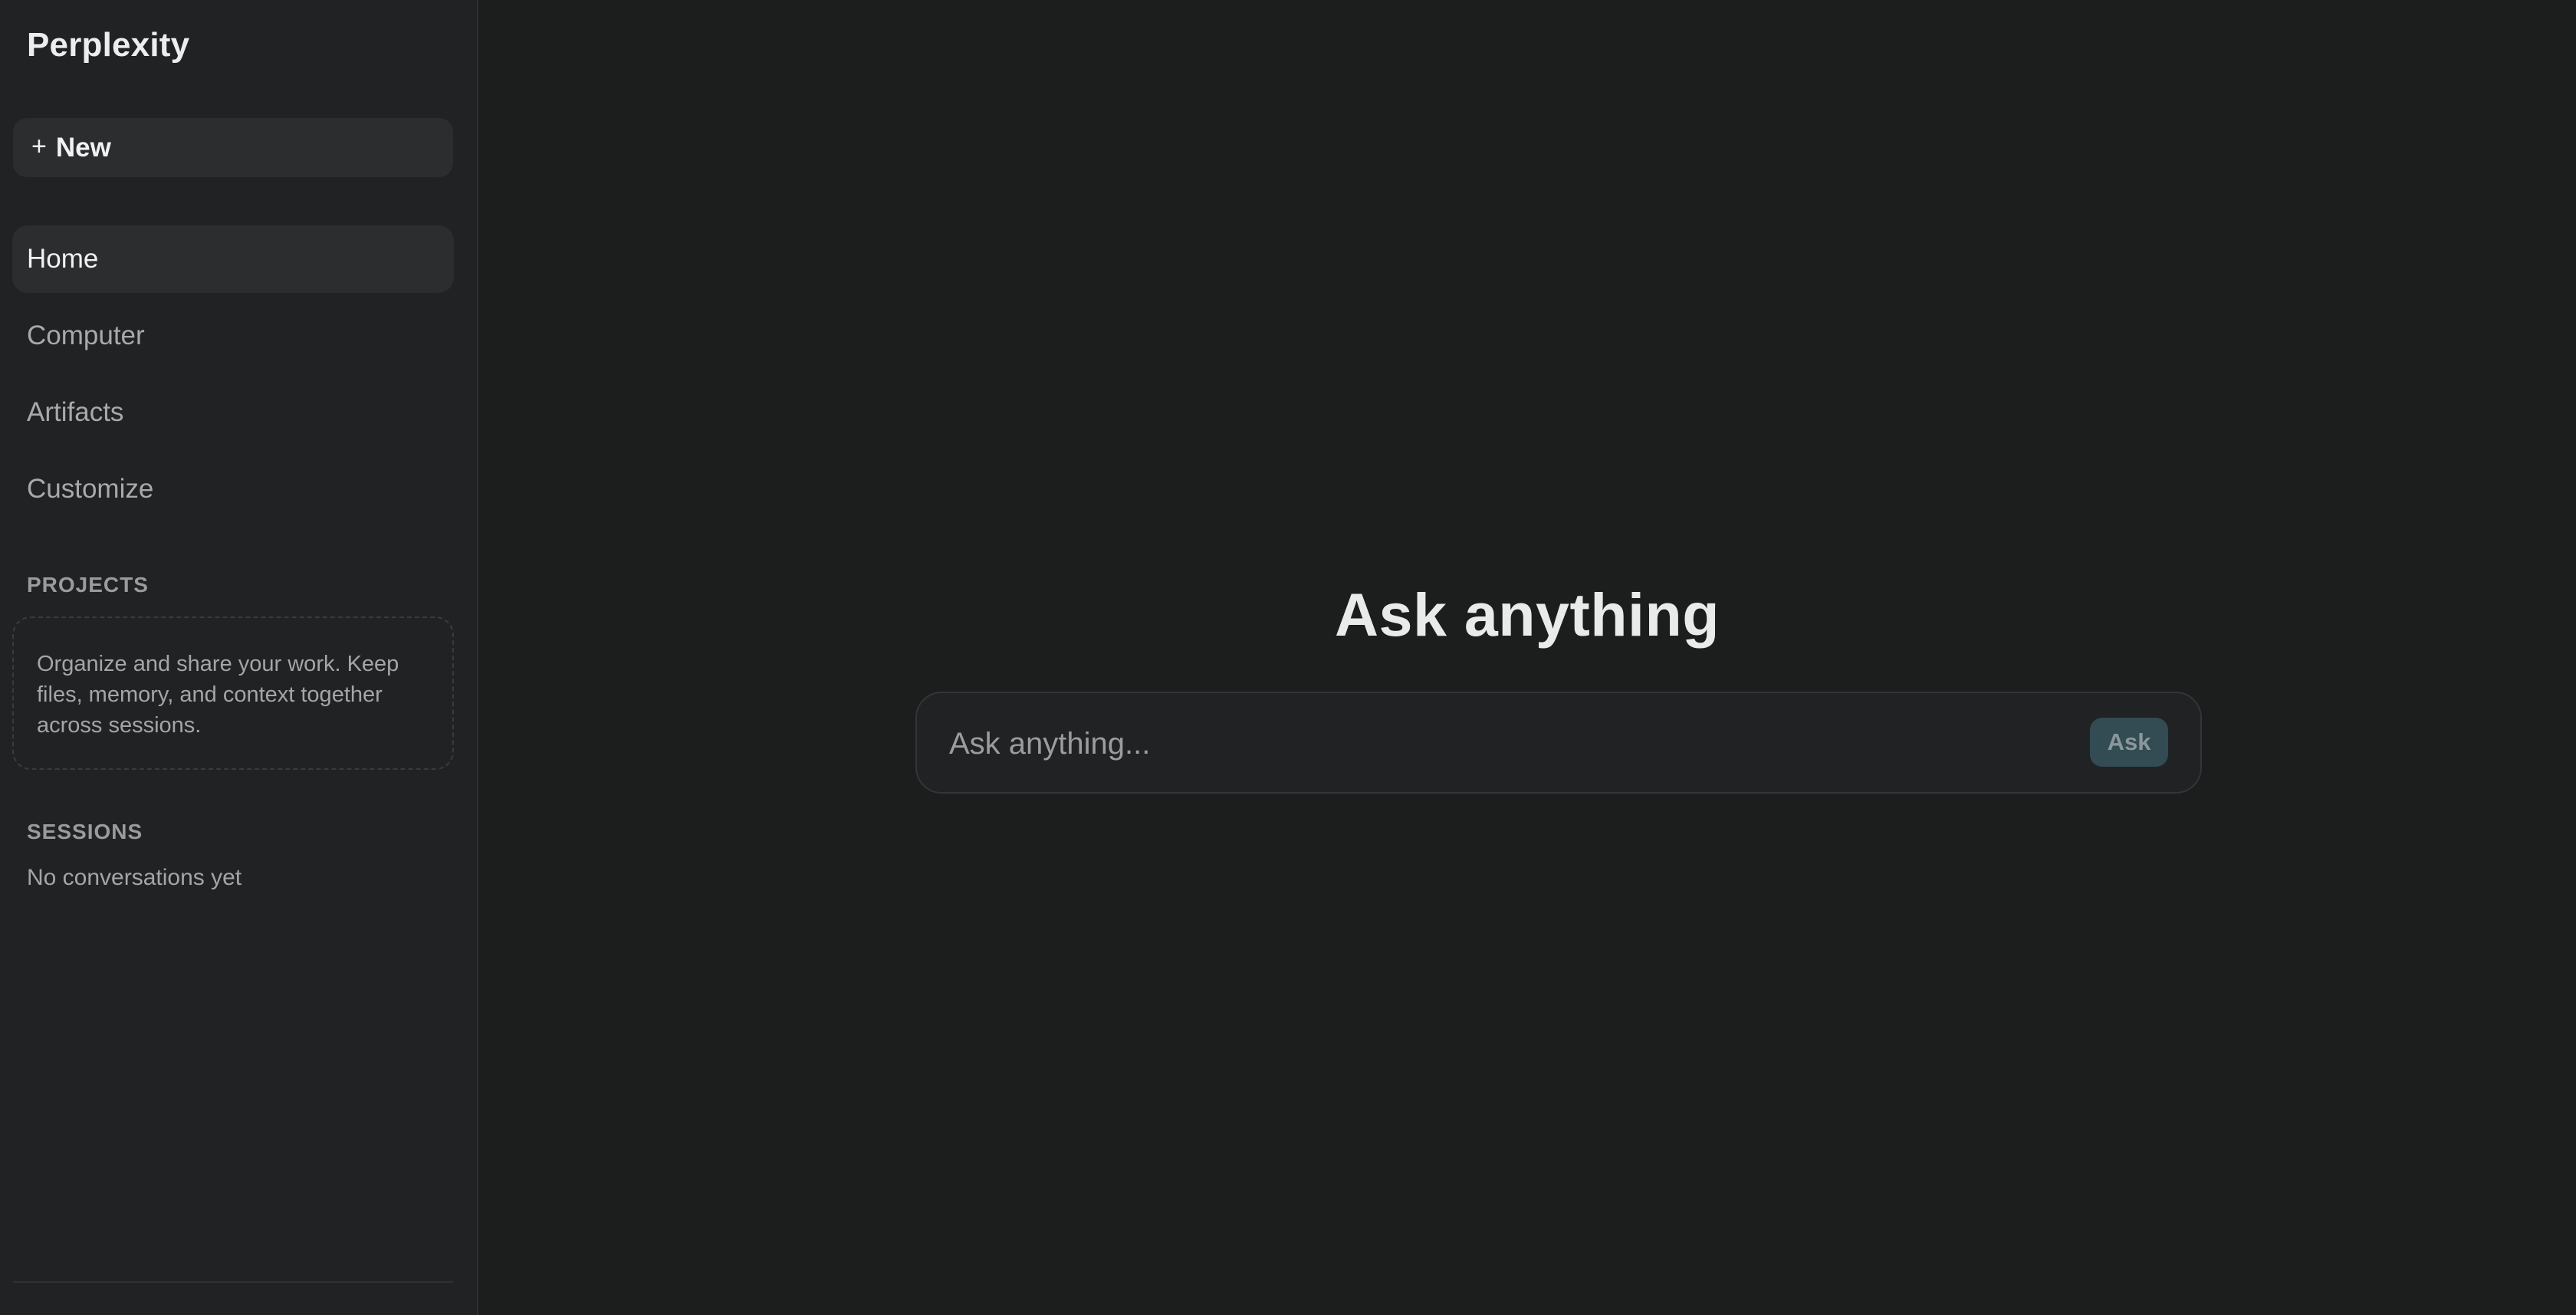 The width and height of the screenshot is (2576, 1315). I want to click on page-title: Ask anything, so click(1527, 614).